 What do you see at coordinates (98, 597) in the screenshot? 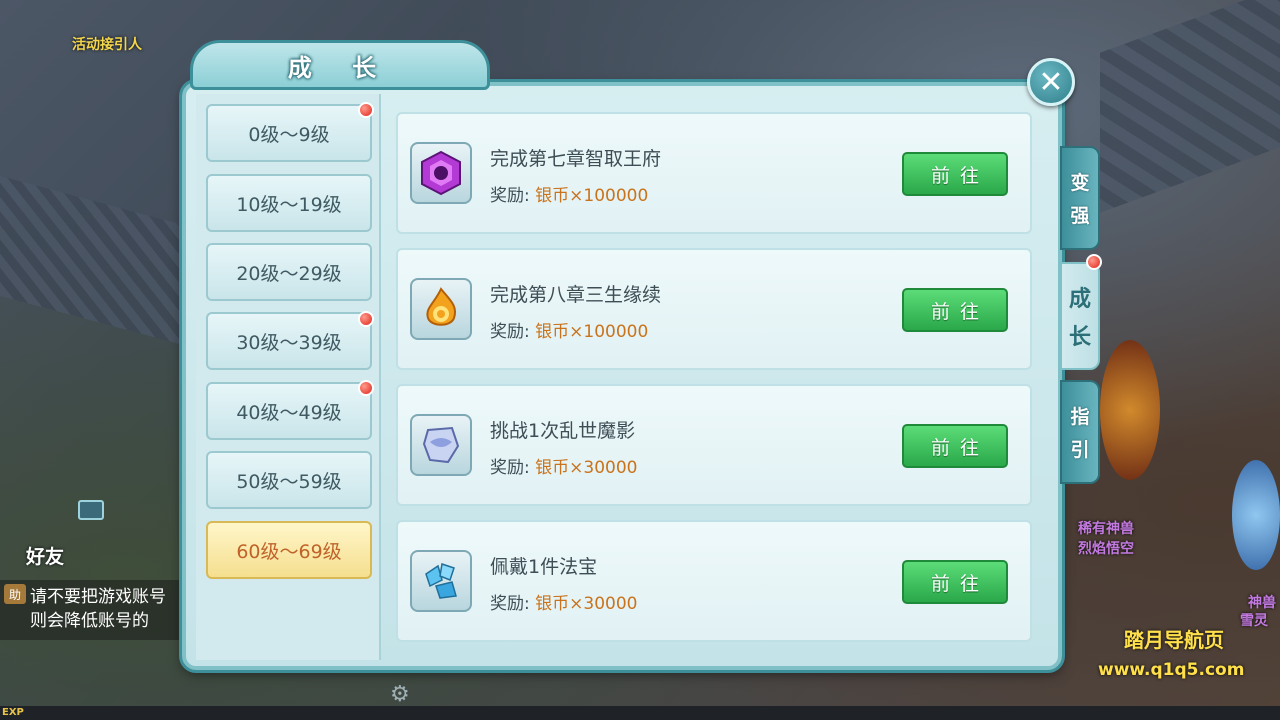
I see `chat-message-line1: 请不要把游戏账号` at bounding box center [98, 597].